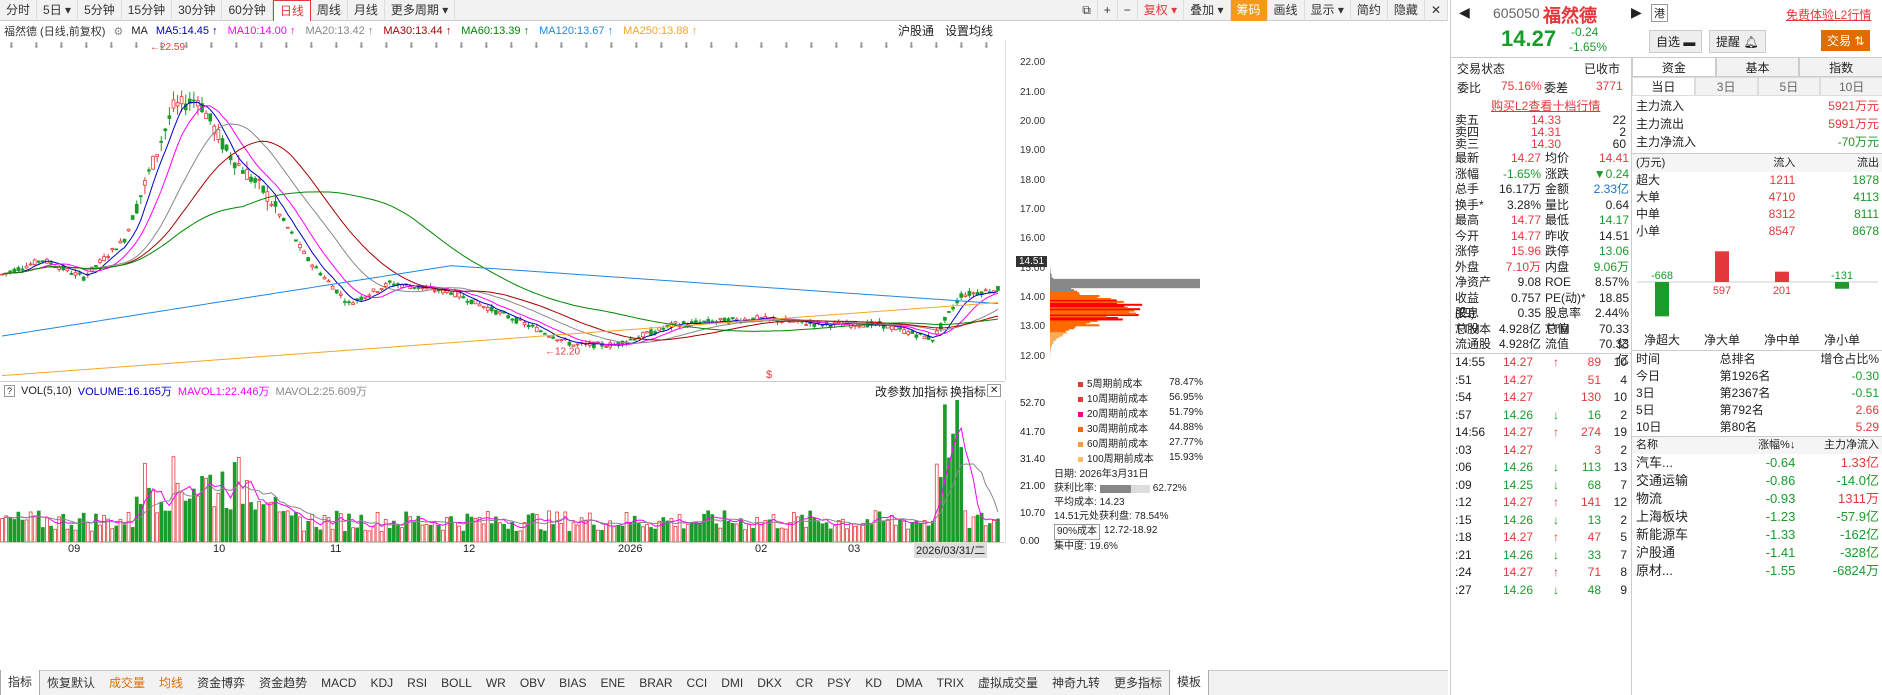  Describe the element at coordinates (1757, 481) in the screenshot. I see `sector-row: 交通运输 -0.86 -14.0亿` at that location.